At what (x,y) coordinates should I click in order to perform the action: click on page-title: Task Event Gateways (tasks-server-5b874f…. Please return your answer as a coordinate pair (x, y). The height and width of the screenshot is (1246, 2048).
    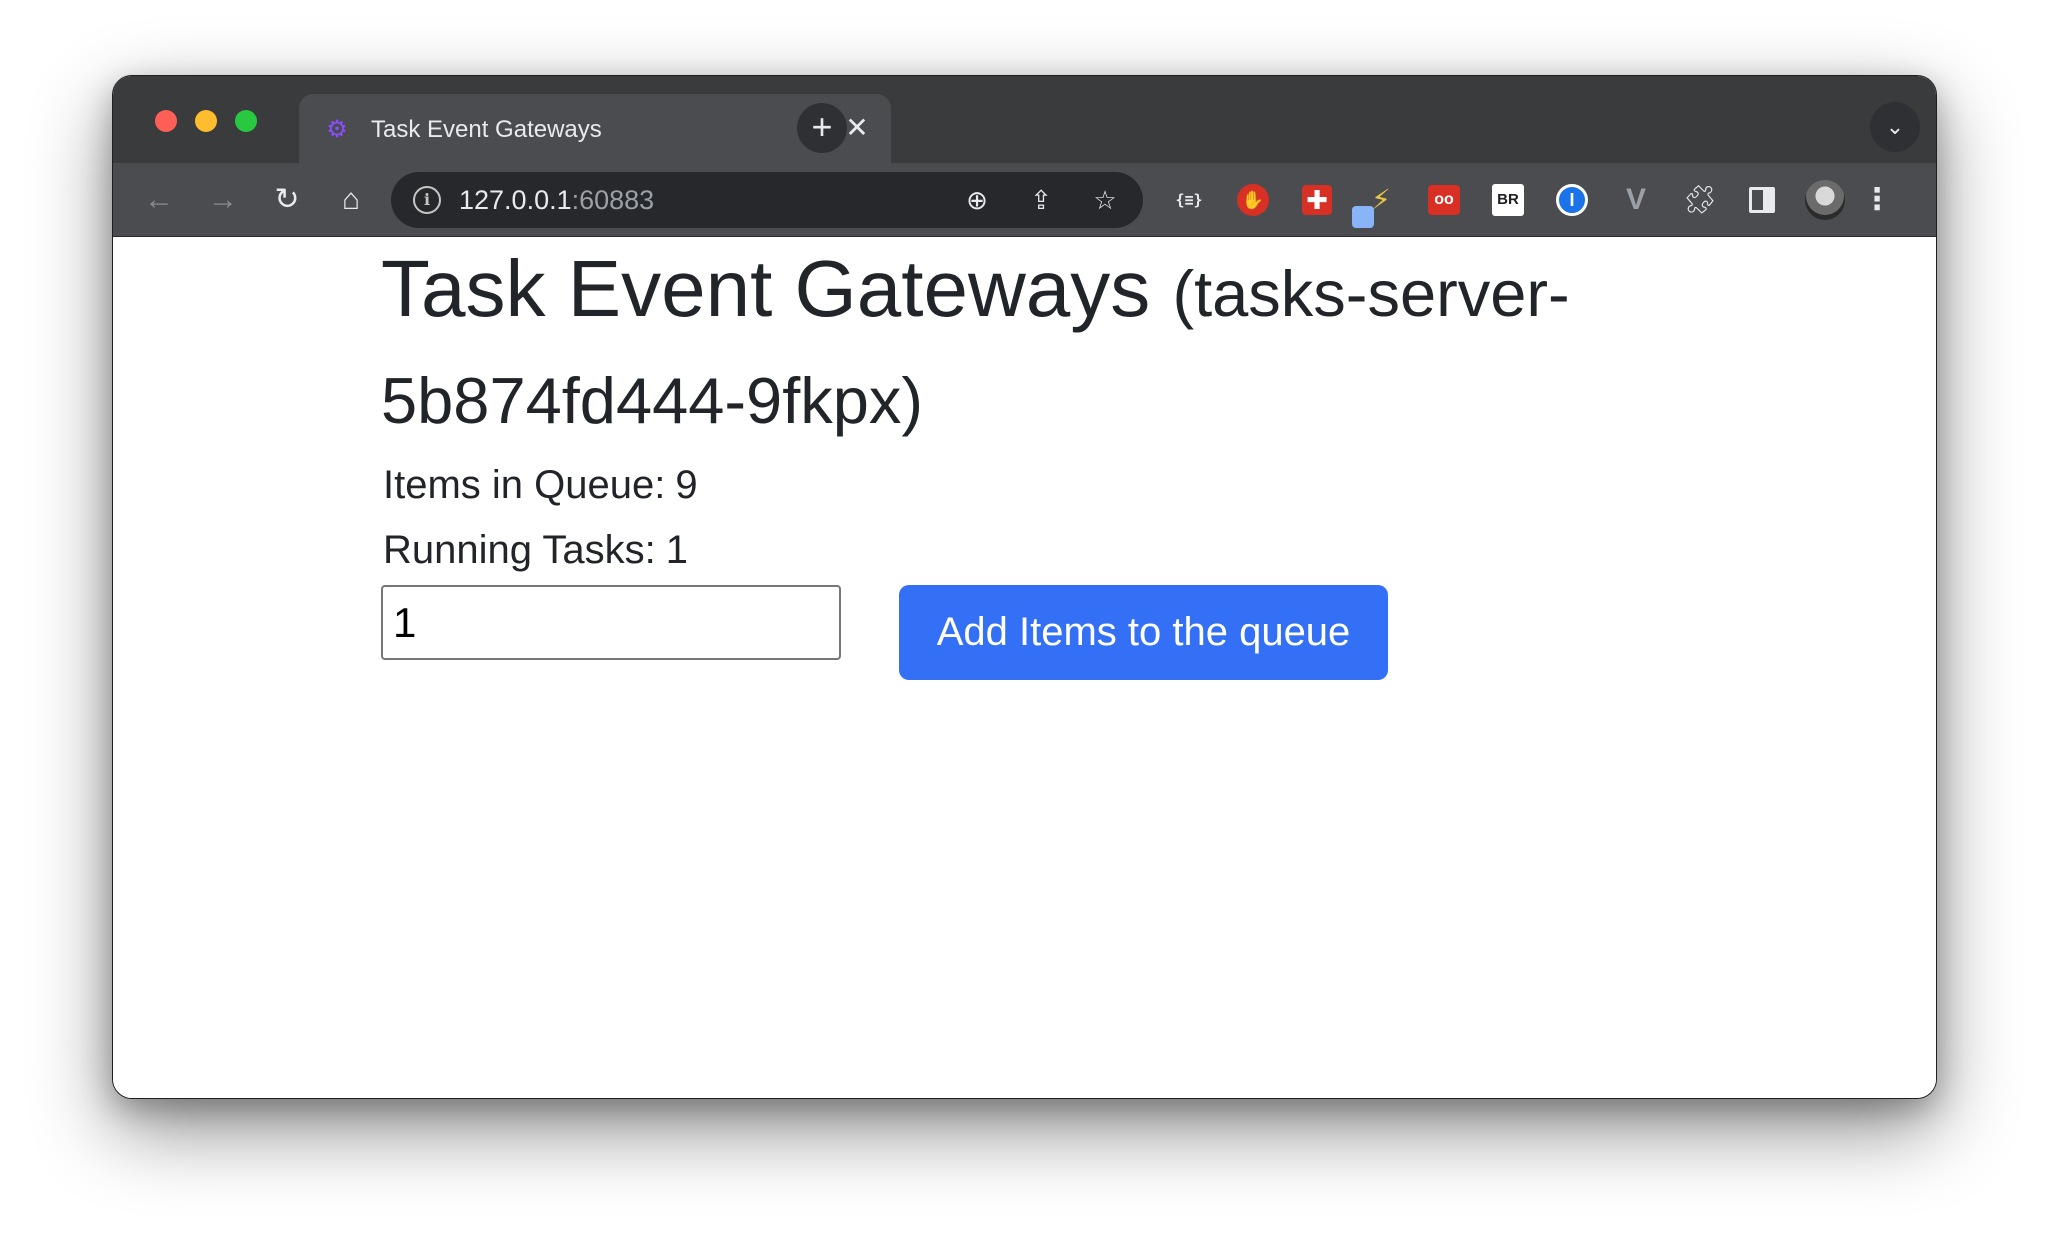
    Looking at the image, I should click on (1031, 345).